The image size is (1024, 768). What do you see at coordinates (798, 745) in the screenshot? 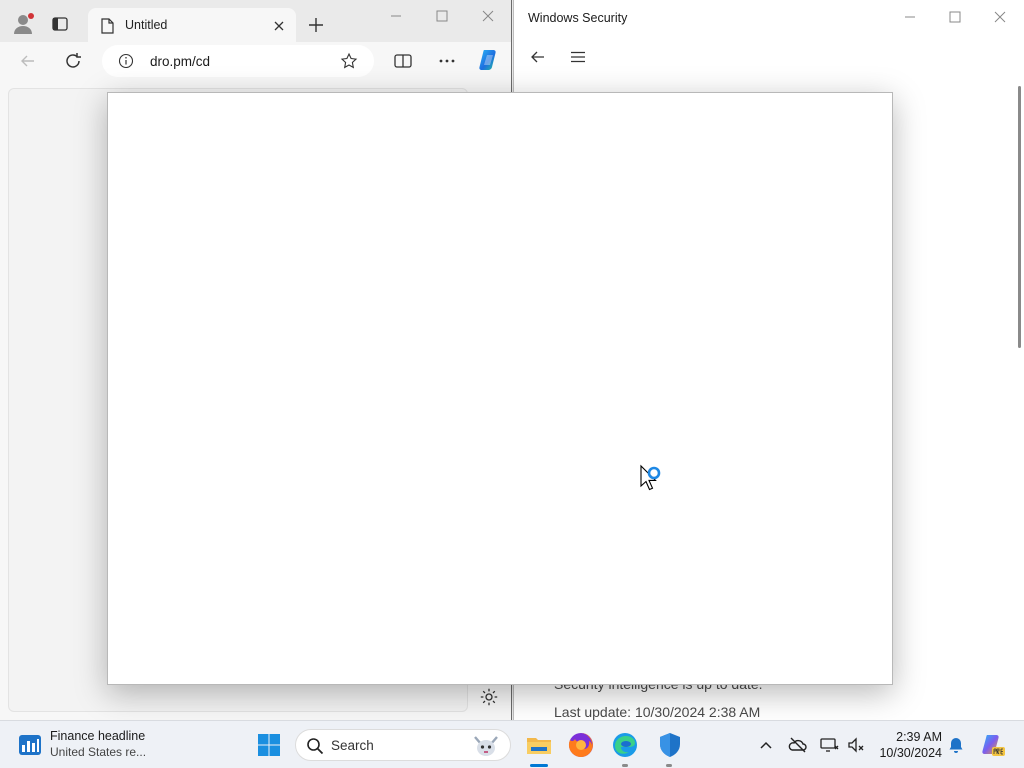
I see `onedrive-icon` at bounding box center [798, 745].